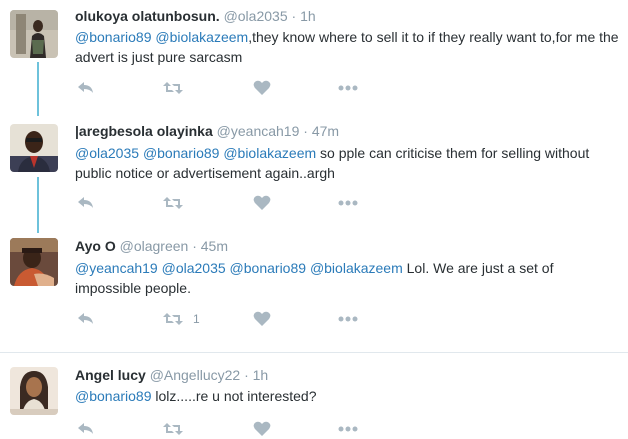  What do you see at coordinates (116, 268) in the screenshot?
I see `mention-link: @yeancah19` at bounding box center [116, 268].